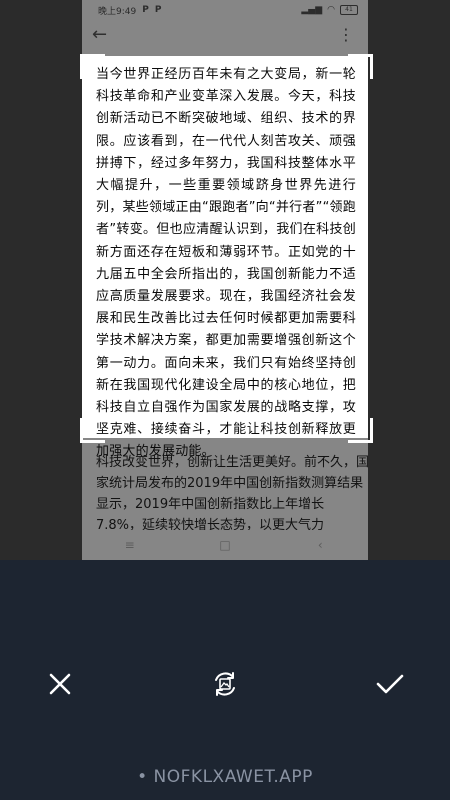 The image size is (450, 800). I want to click on photographed-nav-bar: ≡ □ ‹, so click(225, 545).